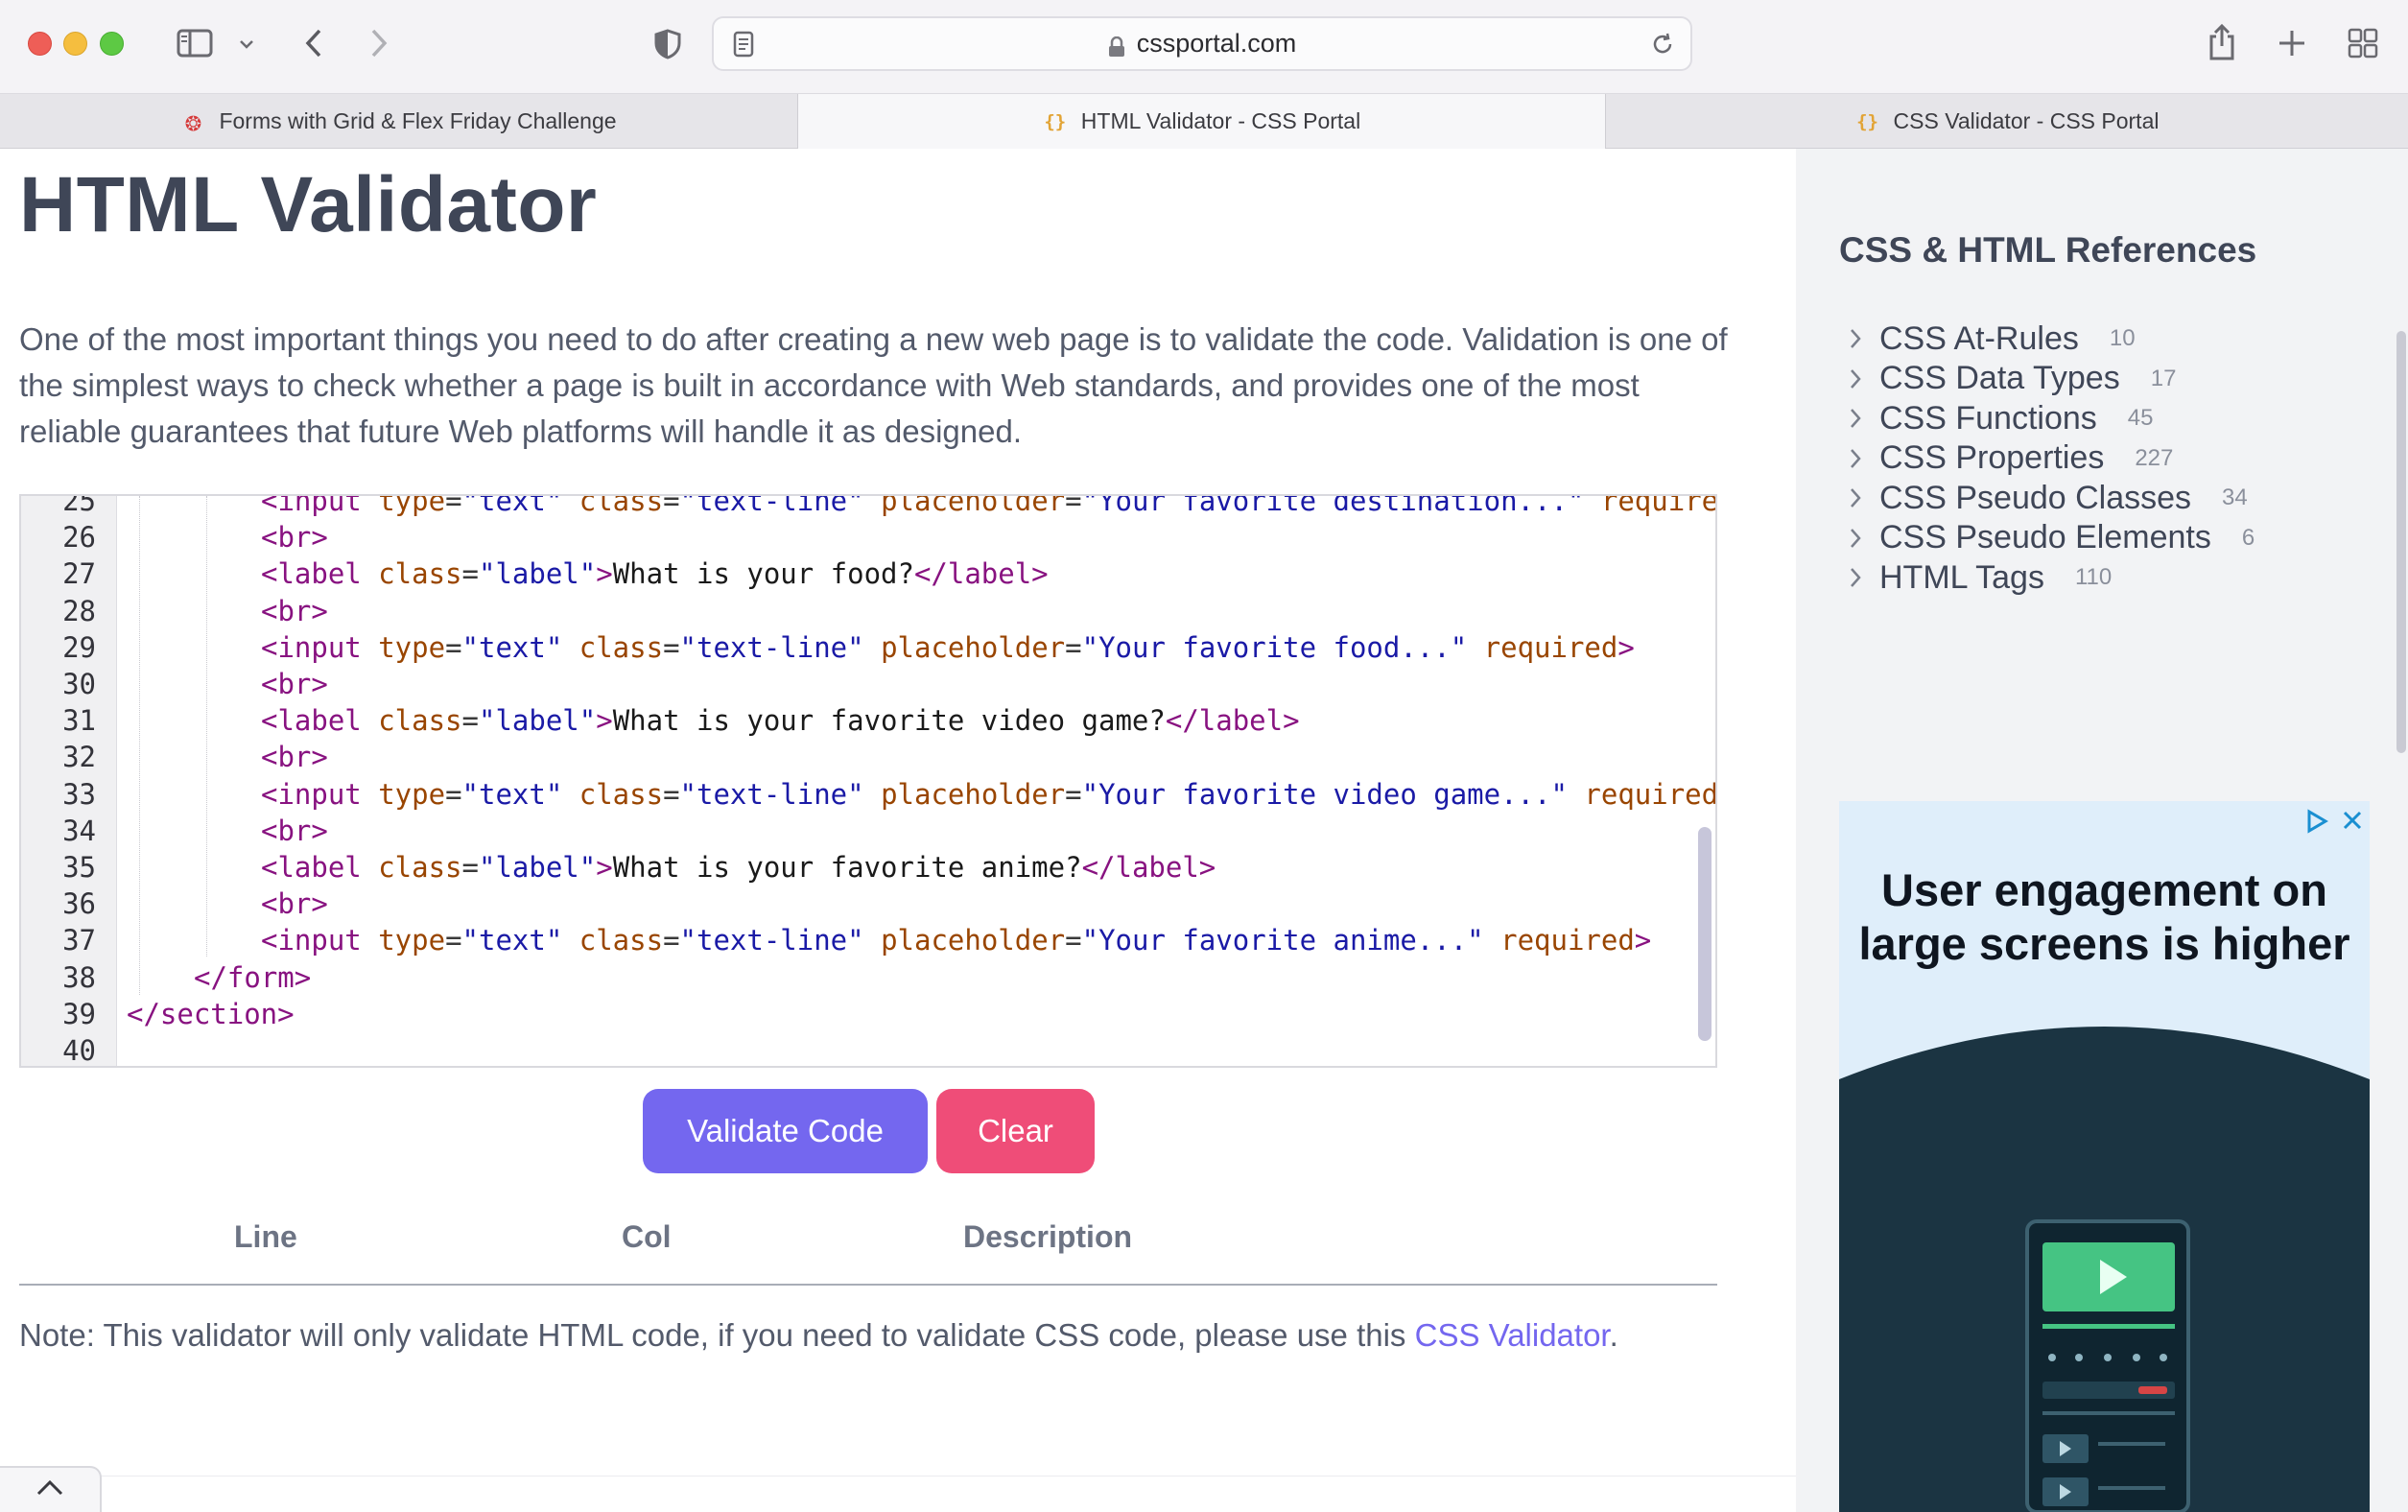 This screenshot has height=1512, width=2408. Describe the element at coordinates (836, 1014) in the screenshot. I see `code-line: 39 </section>` at that location.